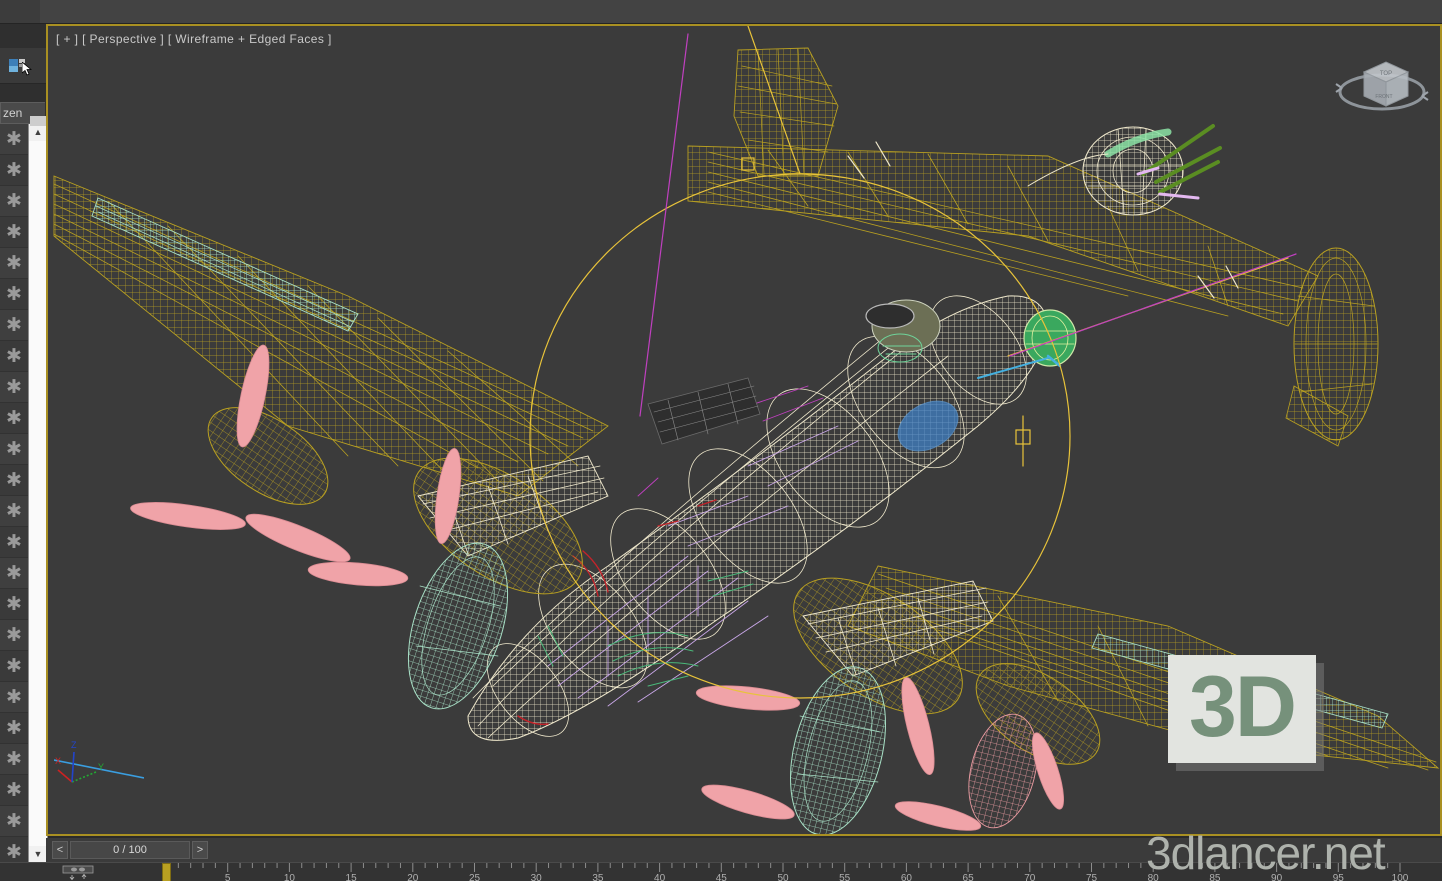 The width and height of the screenshot is (1442, 881). What do you see at coordinates (65, 776) in the screenshot?
I see `x-axis-line` at bounding box center [65, 776].